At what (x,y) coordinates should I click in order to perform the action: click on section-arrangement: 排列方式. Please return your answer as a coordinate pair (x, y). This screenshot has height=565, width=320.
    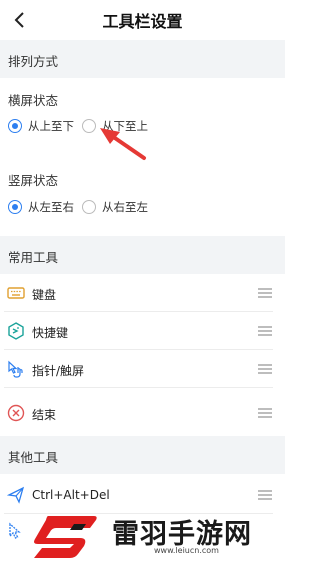
    Looking at the image, I should click on (142, 59).